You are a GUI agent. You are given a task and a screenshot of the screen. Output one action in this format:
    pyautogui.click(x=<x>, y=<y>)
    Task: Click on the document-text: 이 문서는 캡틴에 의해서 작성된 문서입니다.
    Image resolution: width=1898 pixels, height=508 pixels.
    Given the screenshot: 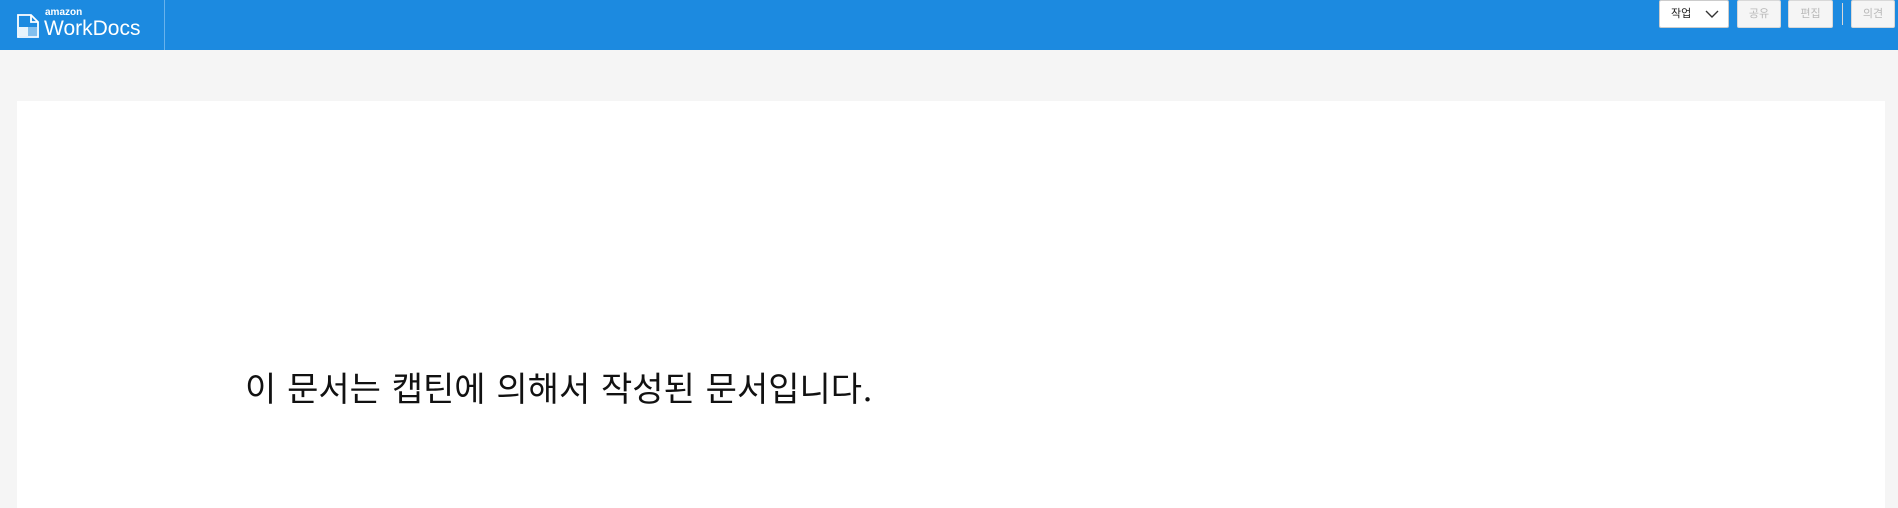 What is the action you would take?
    pyautogui.click(x=559, y=390)
    